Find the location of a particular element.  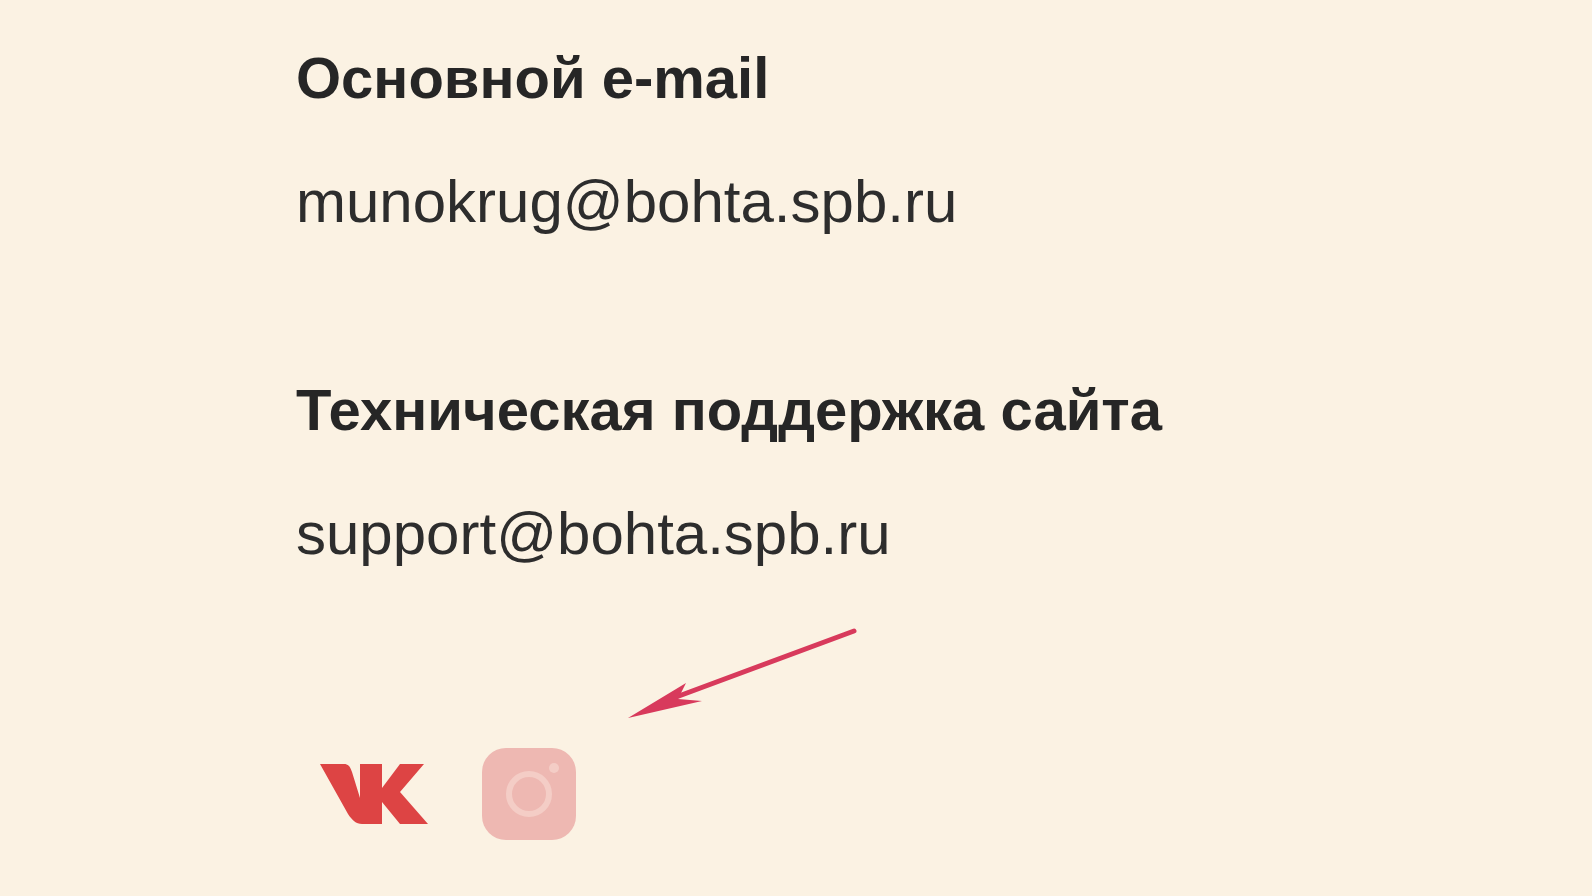

email-address: support@bohta.spb.ru is located at coordinates (593, 534).